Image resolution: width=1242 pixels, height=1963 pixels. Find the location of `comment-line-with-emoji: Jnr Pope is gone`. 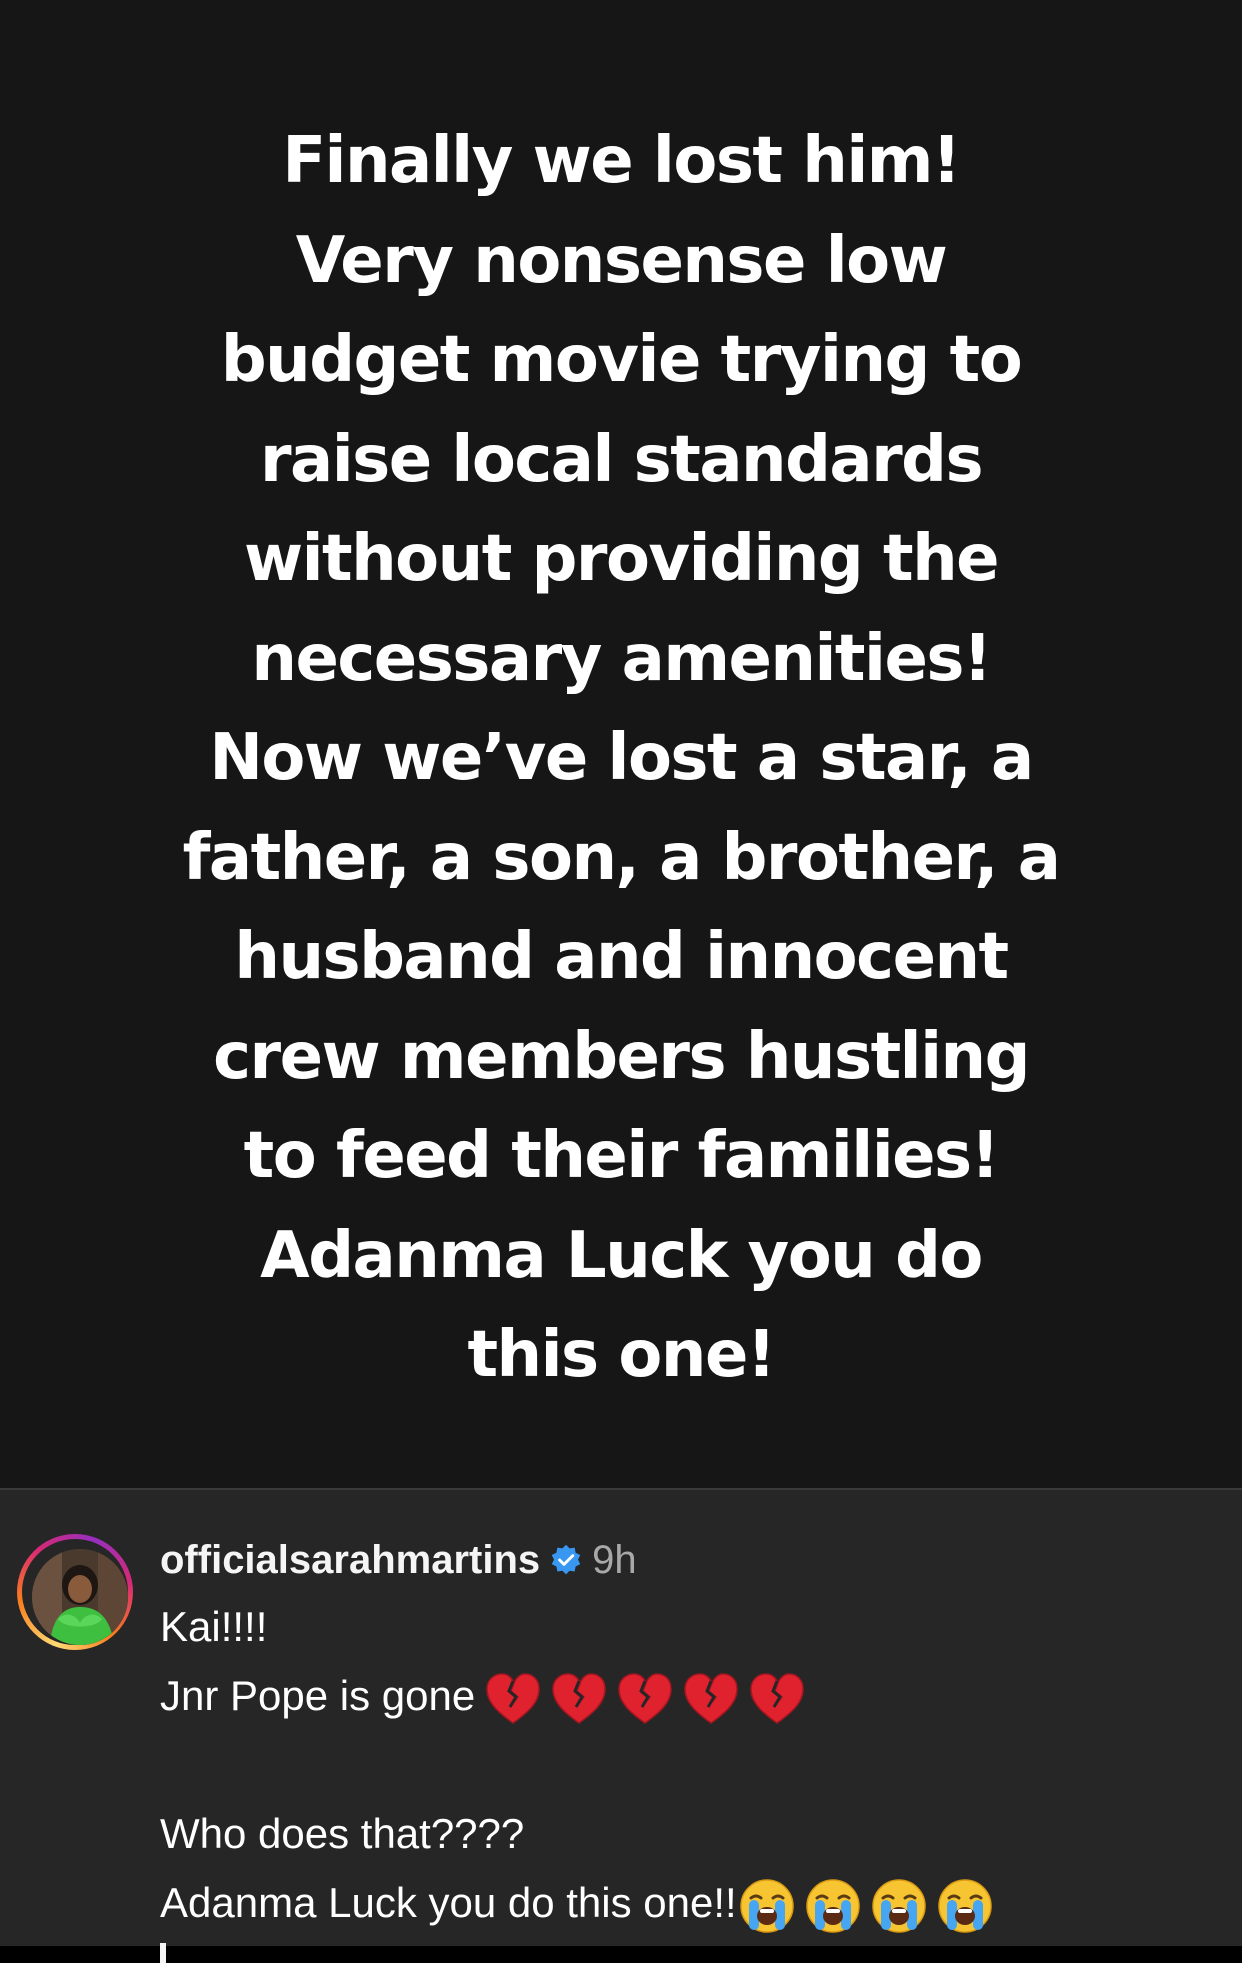

comment-line-with-emoji: Jnr Pope is gone is located at coordinates (691, 1695).